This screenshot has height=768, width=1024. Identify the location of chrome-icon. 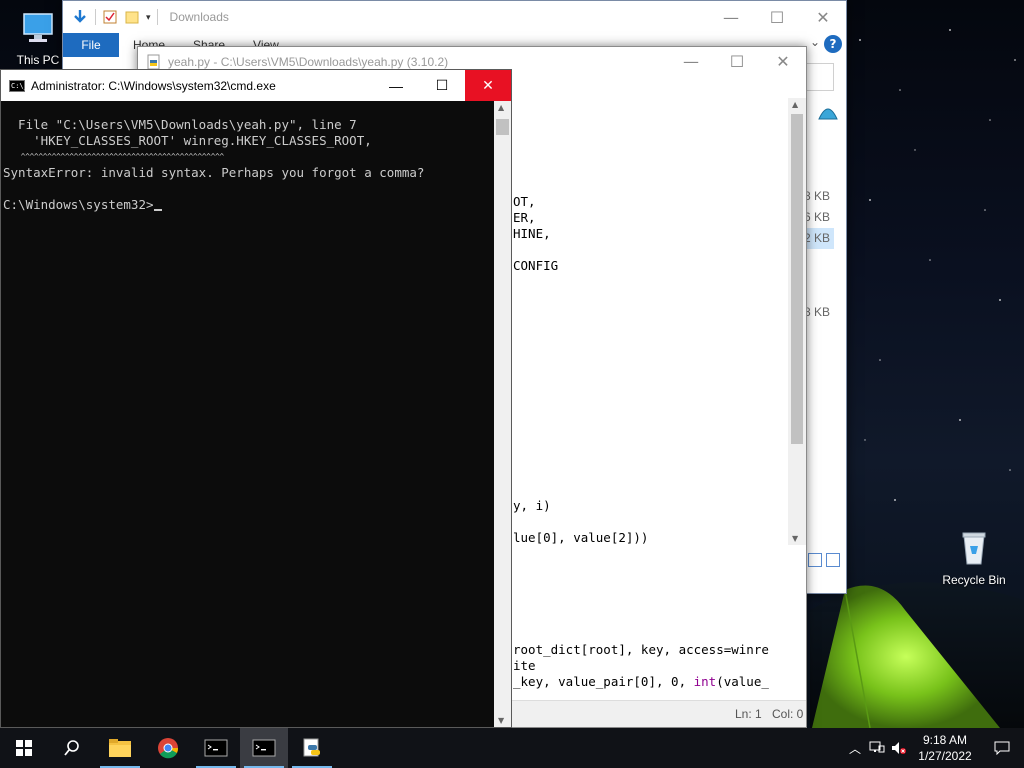
(168, 748).